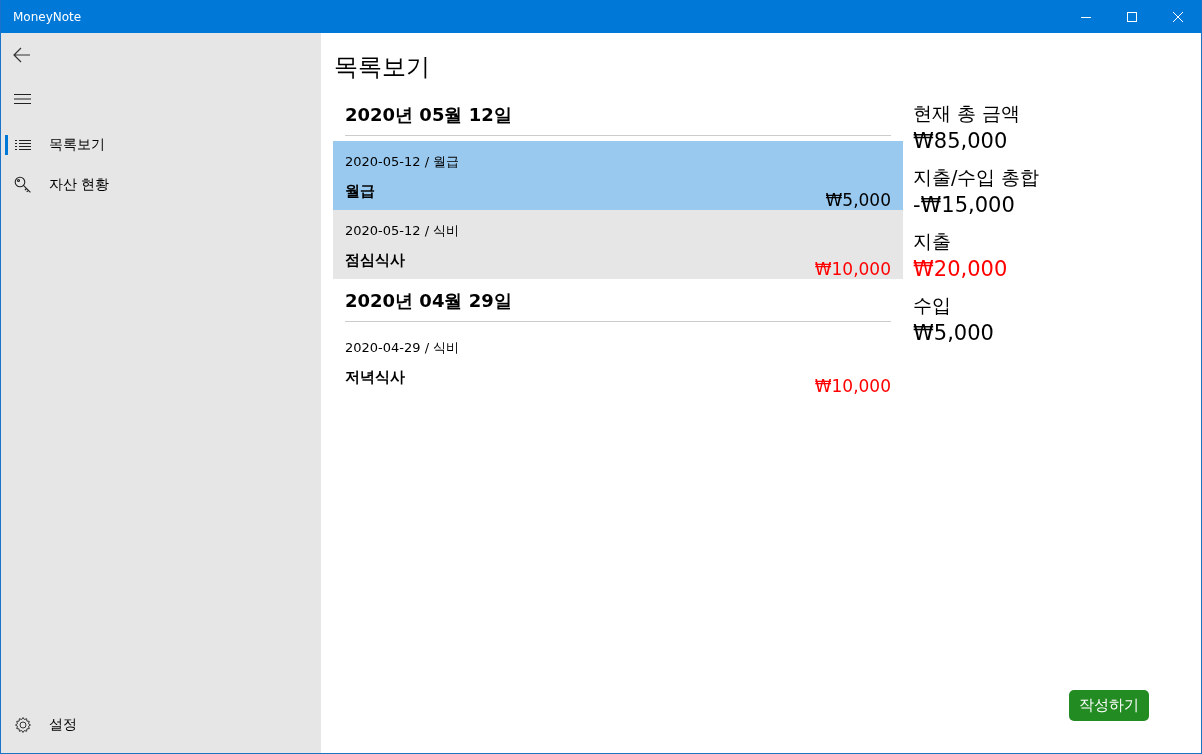 This screenshot has height=754, width=1202. What do you see at coordinates (976, 177) in the screenshot?
I see `summary-label: 지출/수입 총합` at bounding box center [976, 177].